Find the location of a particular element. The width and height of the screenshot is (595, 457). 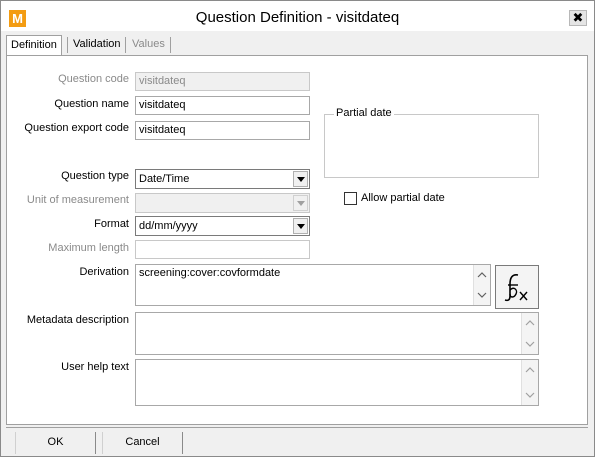

metadata-description-textarea is located at coordinates (337, 333).